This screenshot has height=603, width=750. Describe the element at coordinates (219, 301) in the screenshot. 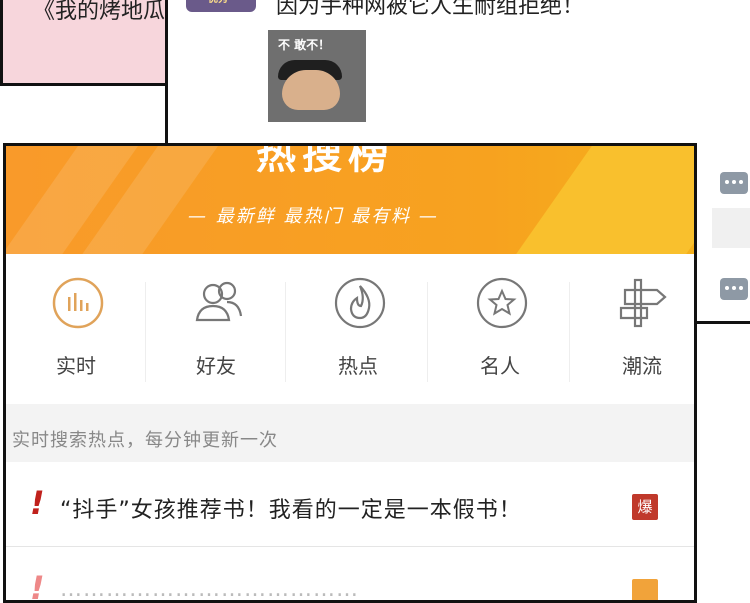

I see `friends-icon` at that location.